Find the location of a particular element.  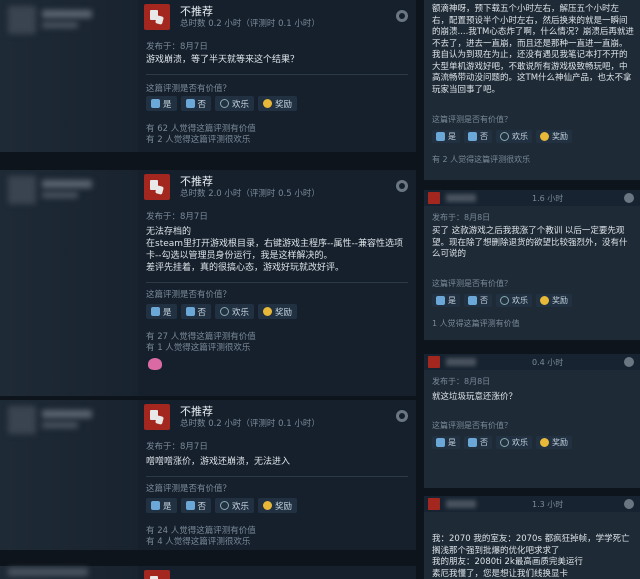

funny-count: 有 1 人觉得这篇评测很欢乐 is located at coordinates (198, 348).